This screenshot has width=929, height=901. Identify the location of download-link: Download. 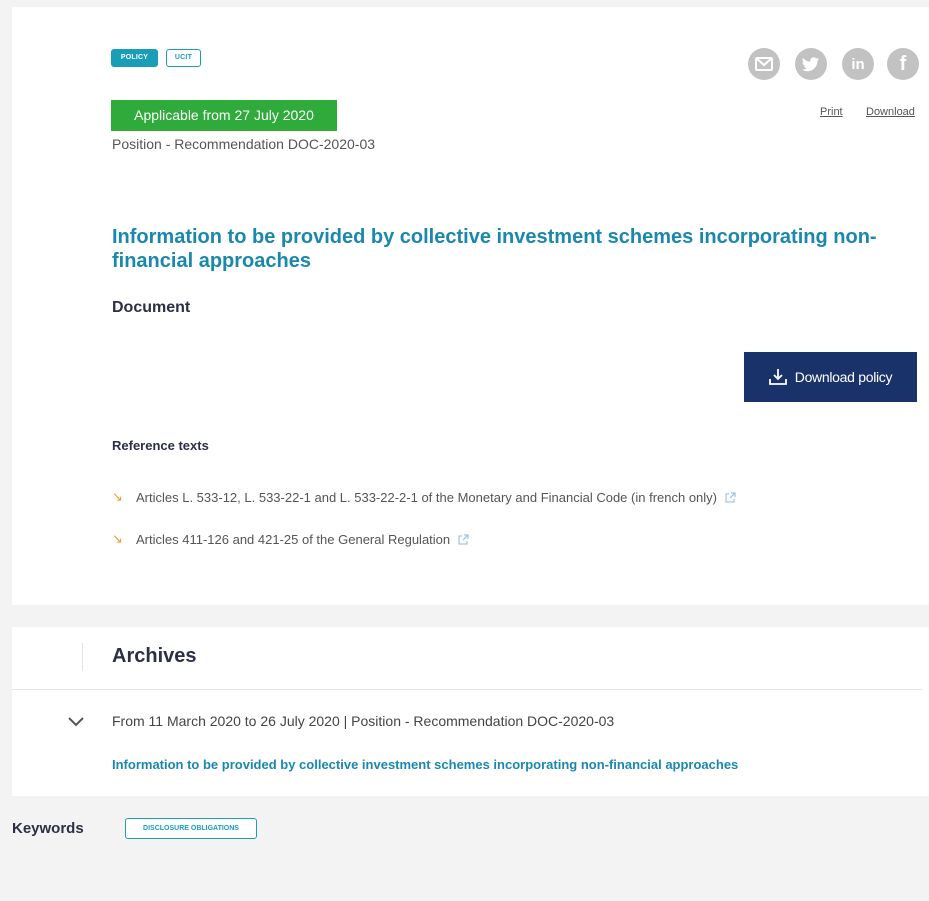
(890, 112).